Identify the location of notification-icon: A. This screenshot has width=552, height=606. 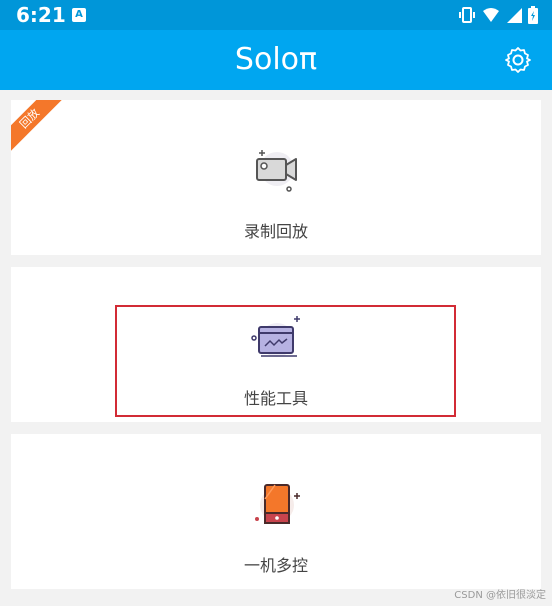
(79, 15).